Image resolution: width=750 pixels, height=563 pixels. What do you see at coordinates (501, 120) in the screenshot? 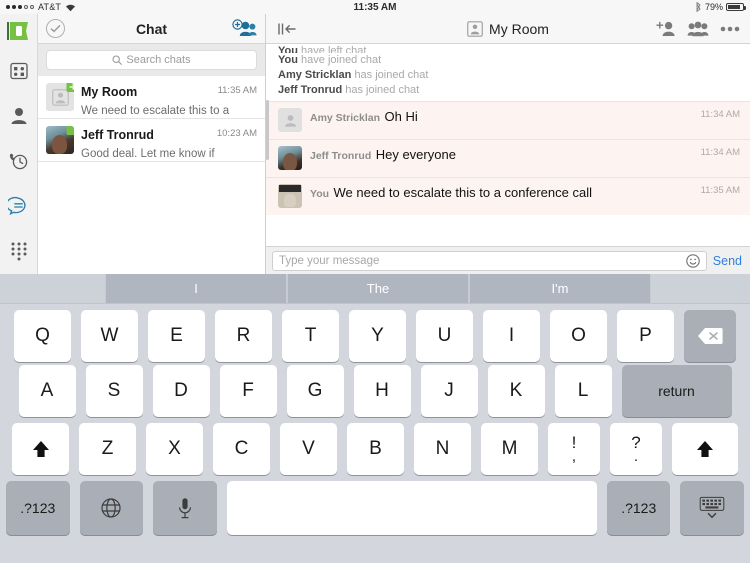
I see `message-body: Amy Stricklan Oh Hi` at bounding box center [501, 120].